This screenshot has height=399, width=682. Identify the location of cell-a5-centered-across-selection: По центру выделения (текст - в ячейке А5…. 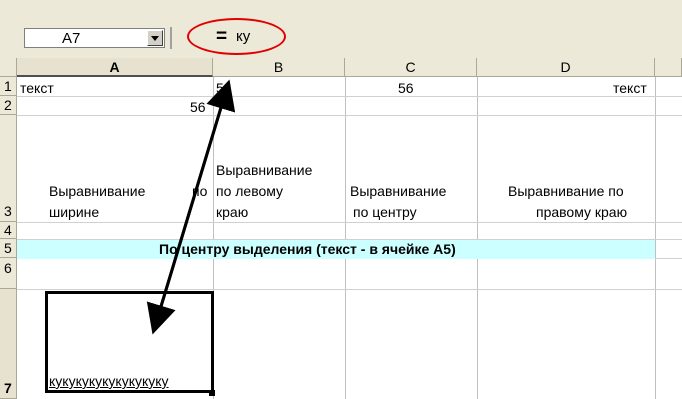
(307, 249).